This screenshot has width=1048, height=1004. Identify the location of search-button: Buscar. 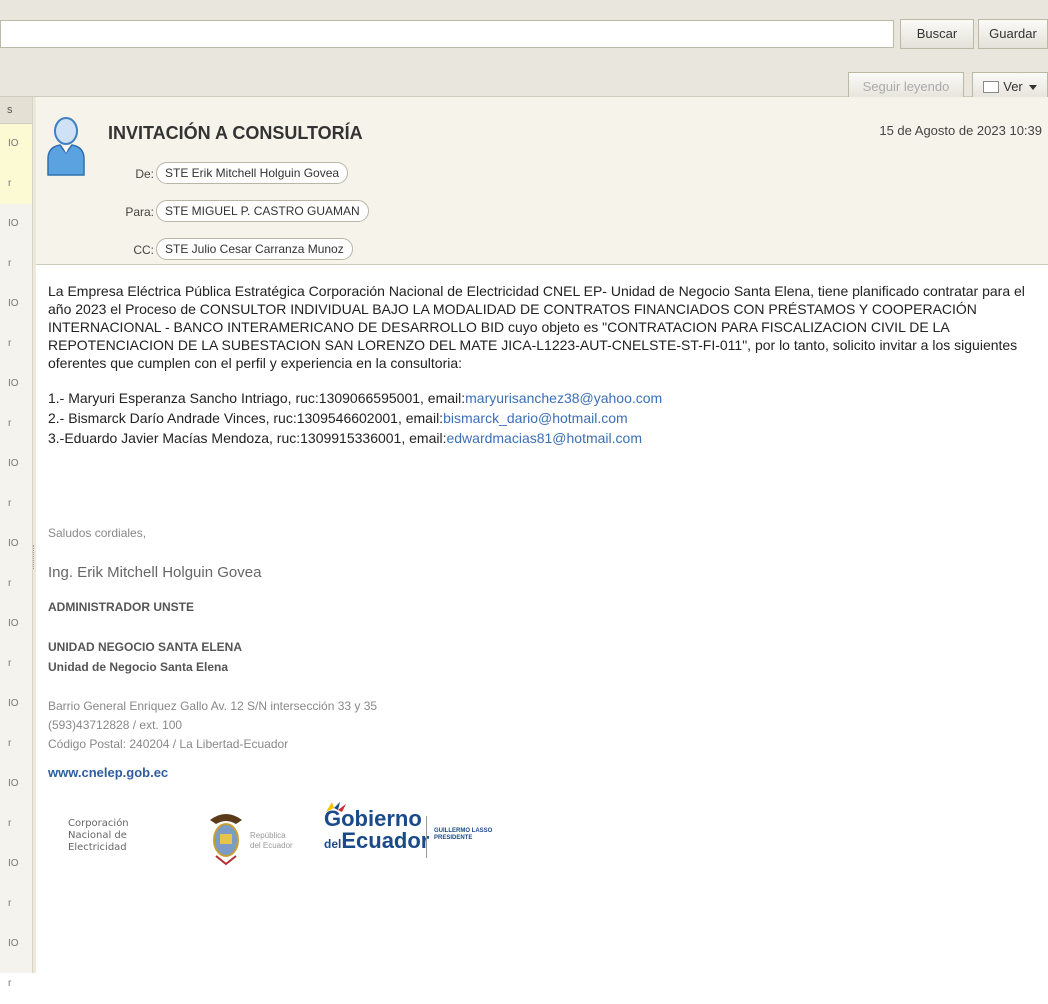
(937, 34).